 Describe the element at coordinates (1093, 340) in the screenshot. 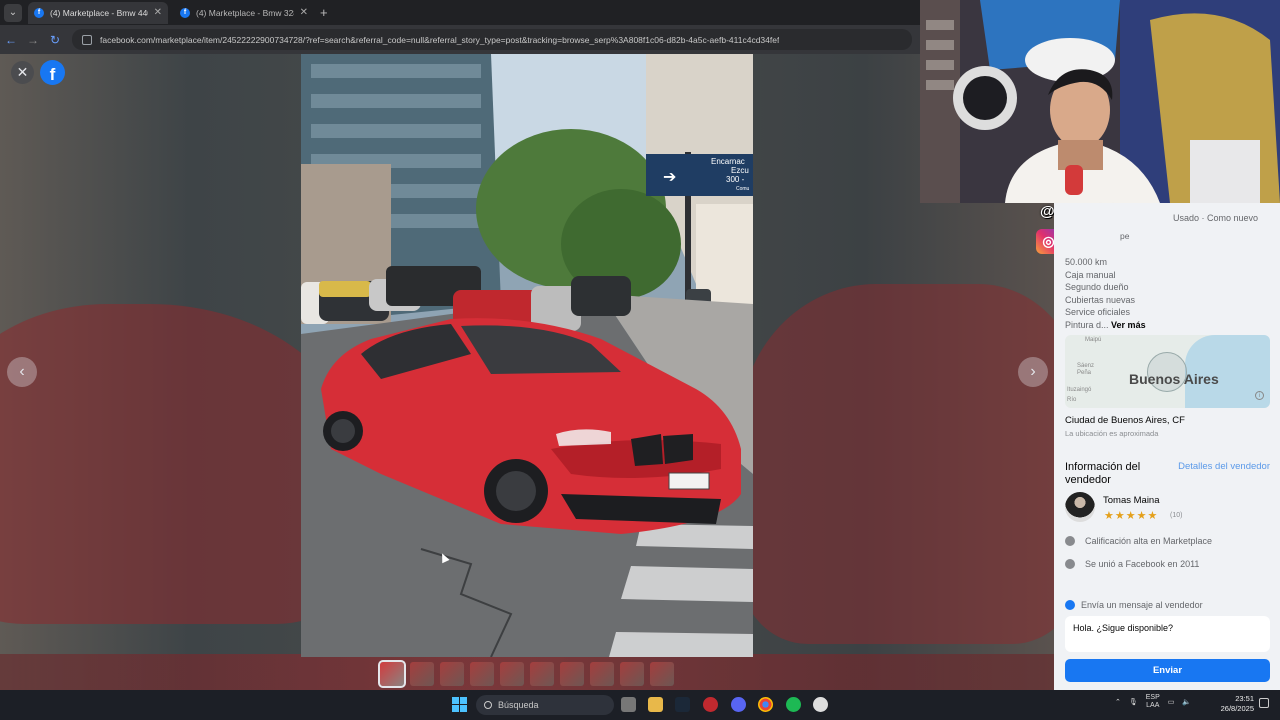

I see `map-label: Maipú` at that location.